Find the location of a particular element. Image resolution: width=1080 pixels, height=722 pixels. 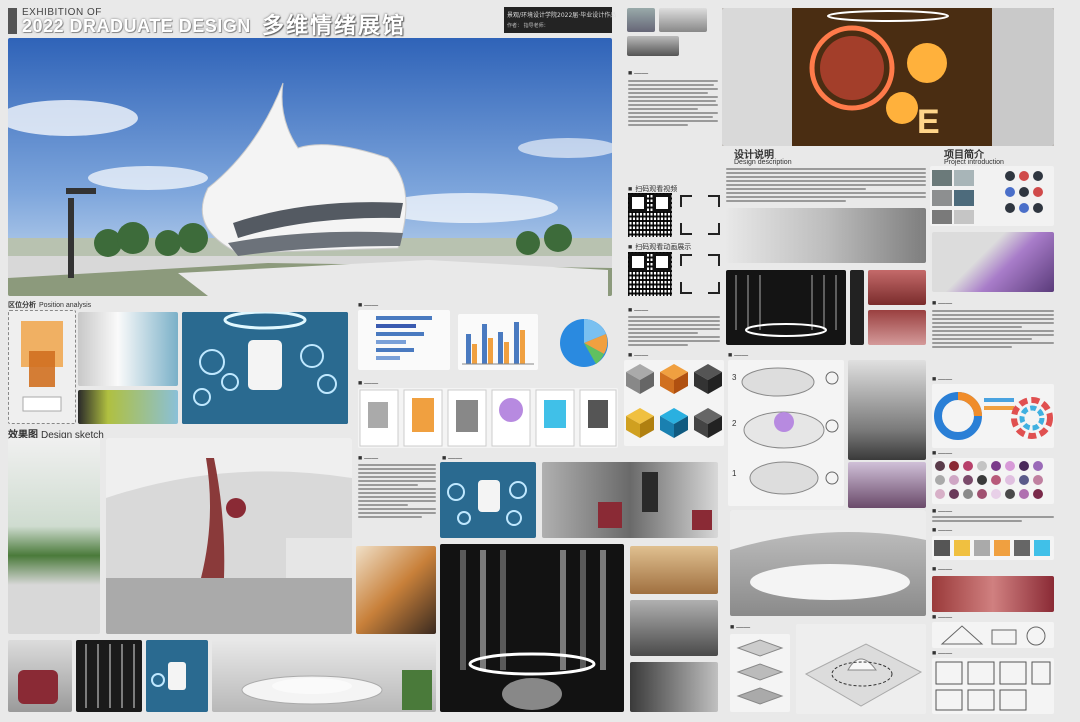

scan-frame-icon is located at coordinates (700, 215).